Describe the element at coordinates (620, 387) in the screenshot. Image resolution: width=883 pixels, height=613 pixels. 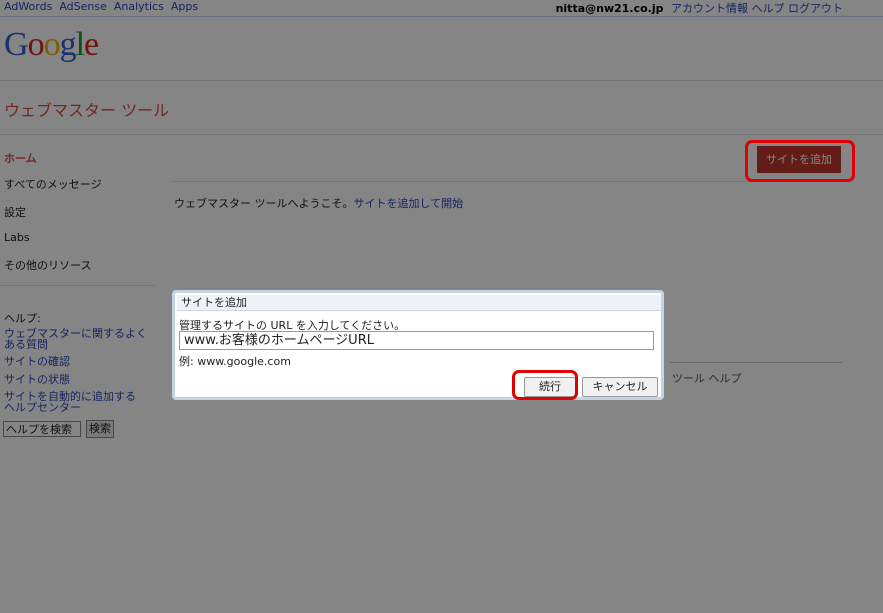
I see `cancel-button: キャンセル` at that location.